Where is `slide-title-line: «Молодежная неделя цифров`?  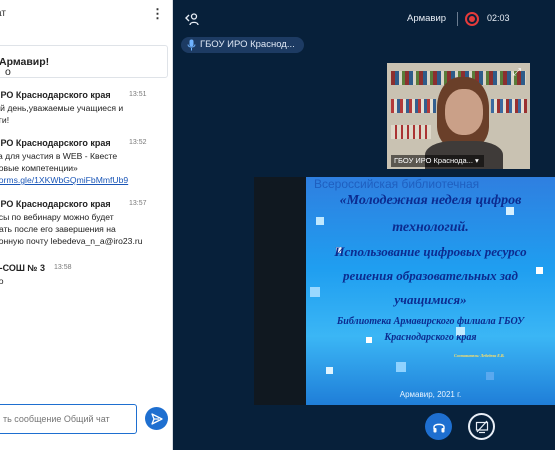 slide-title-line: «Молодежная неделя цифров is located at coordinates (430, 200).